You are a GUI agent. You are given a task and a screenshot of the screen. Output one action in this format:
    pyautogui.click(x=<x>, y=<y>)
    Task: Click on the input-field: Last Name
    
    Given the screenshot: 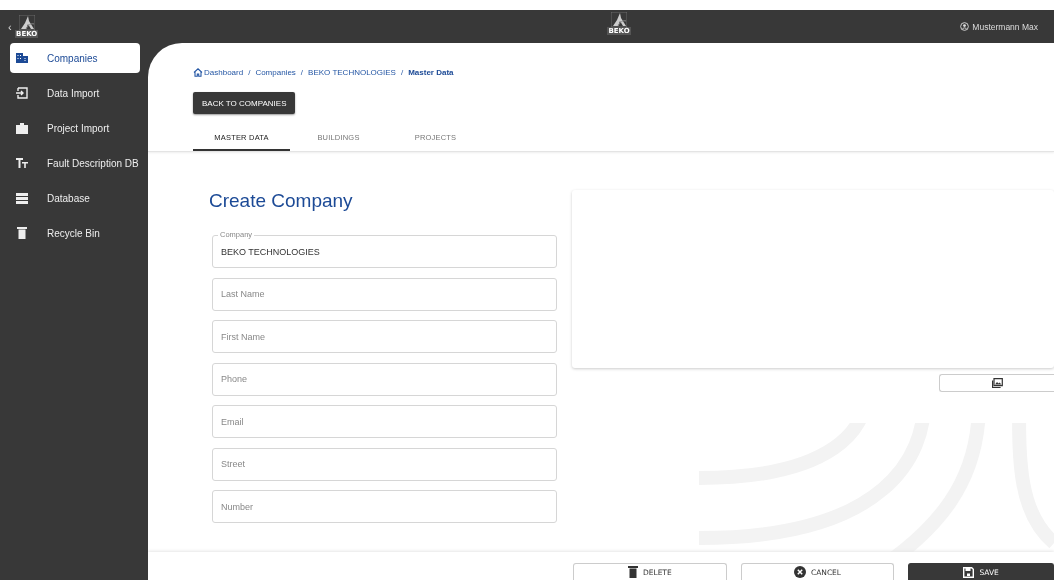 What is the action you would take?
    pyautogui.click(x=384, y=294)
    